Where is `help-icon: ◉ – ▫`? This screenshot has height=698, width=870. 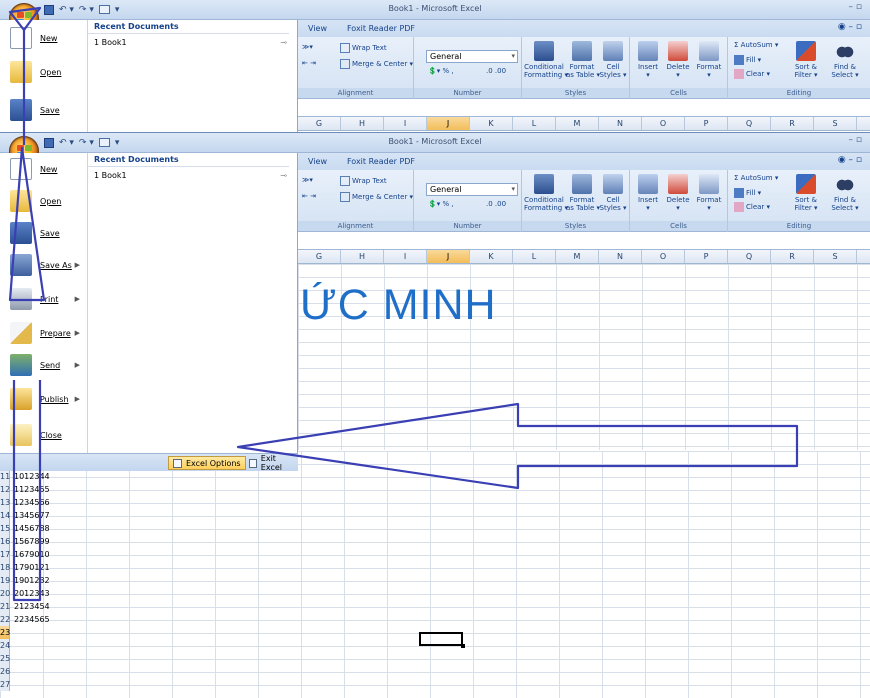 help-icon: ◉ – ▫ is located at coordinates (850, 27).